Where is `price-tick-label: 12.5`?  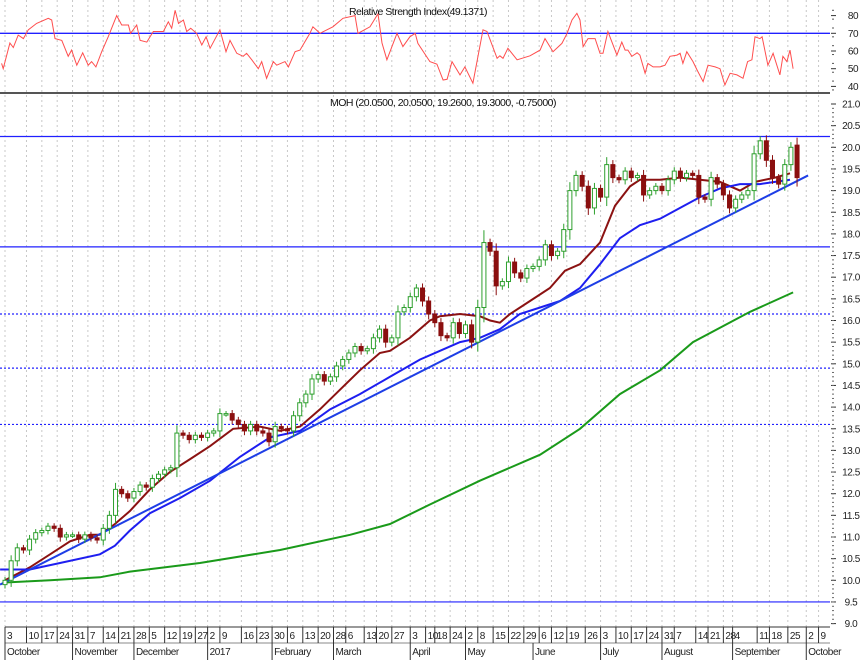
price-tick-label: 12.5 is located at coordinates (851, 473).